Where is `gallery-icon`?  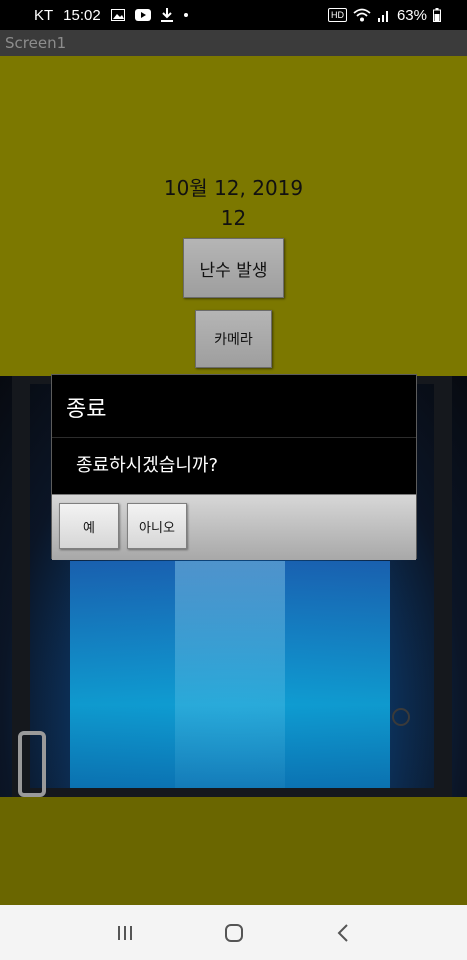
gallery-icon is located at coordinates (117, 15).